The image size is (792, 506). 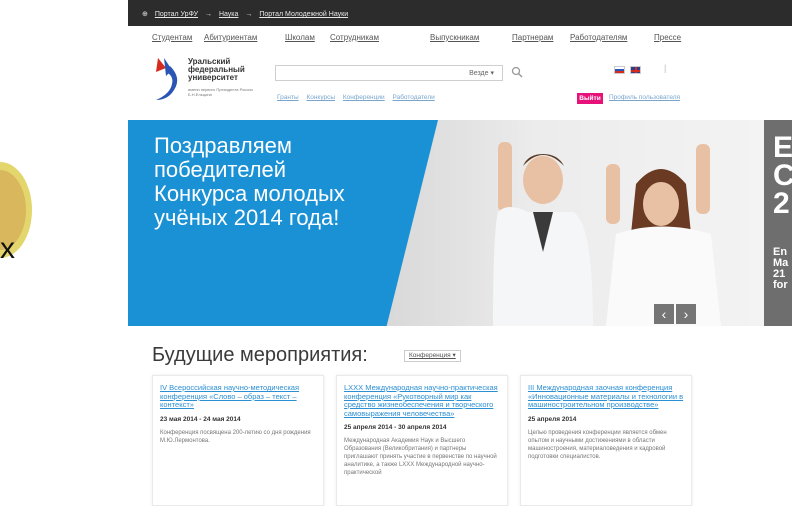 What do you see at coordinates (200, 419) in the screenshot?
I see `event-date: 23 мая 2014 - 24 мая 2014` at bounding box center [200, 419].